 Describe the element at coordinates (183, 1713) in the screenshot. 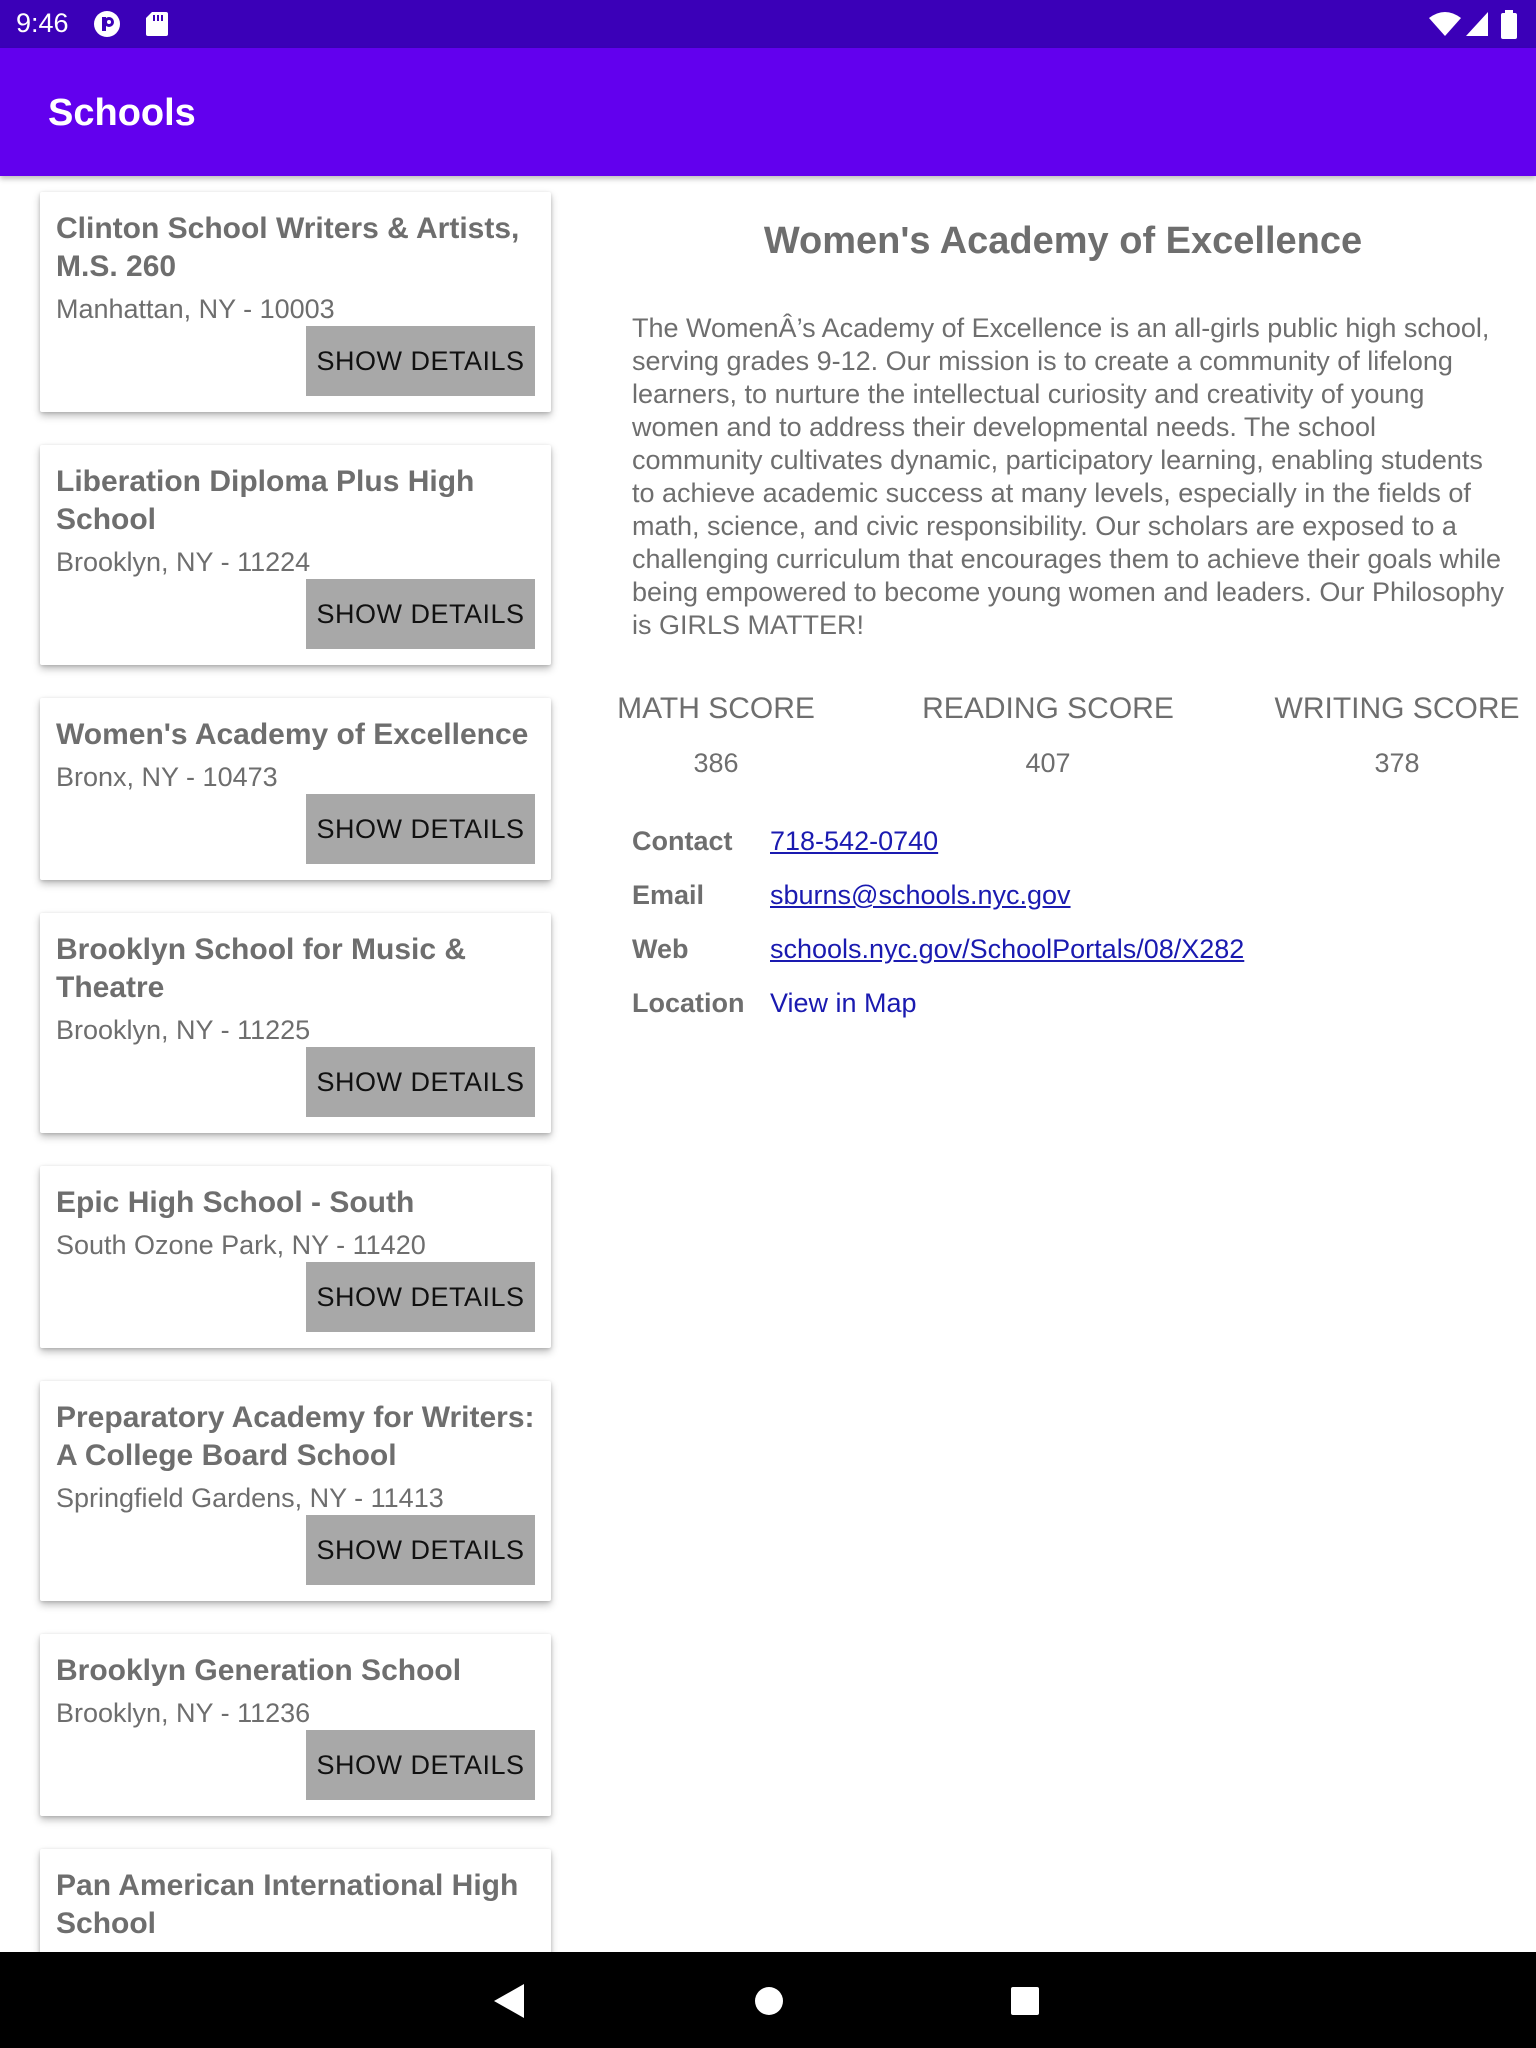

I see `school-address: Brooklyn, NY - 11236` at that location.